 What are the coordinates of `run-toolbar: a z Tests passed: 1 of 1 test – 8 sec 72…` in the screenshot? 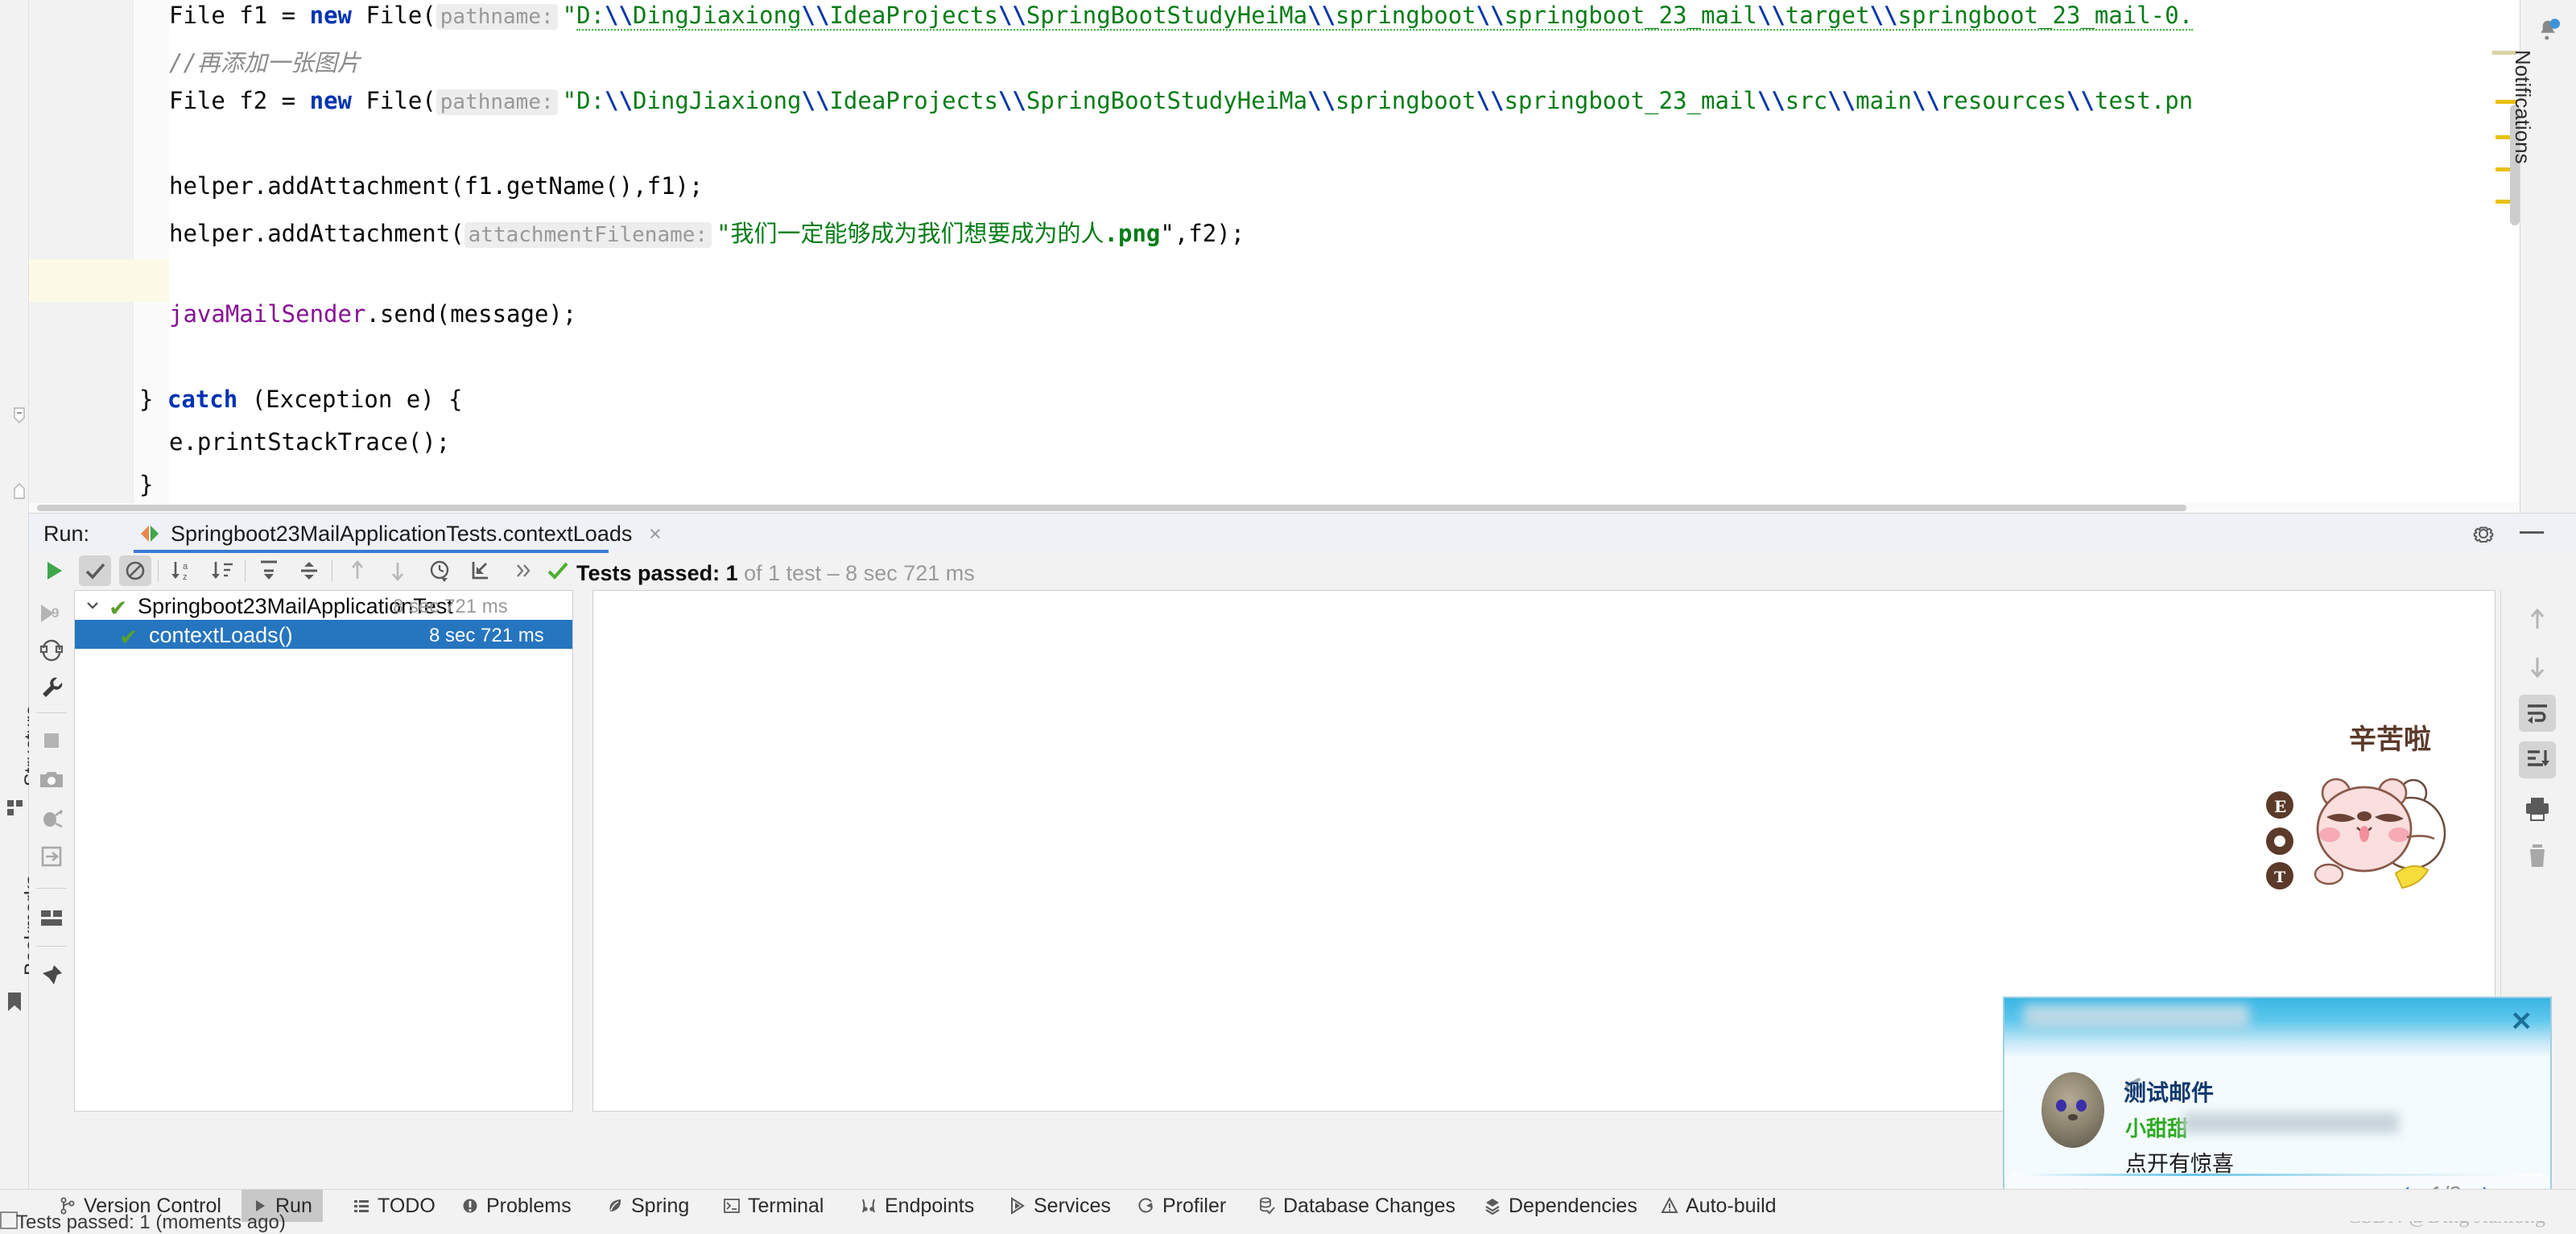 It's located at (1302, 570).